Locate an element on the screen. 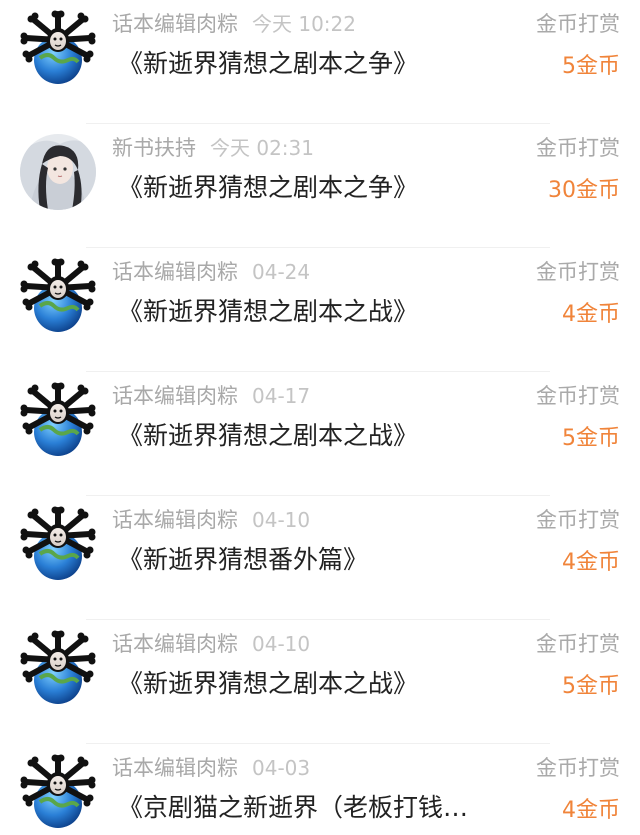  sender-line: 新书扶持 今天 02:31 is located at coordinates (213, 148).